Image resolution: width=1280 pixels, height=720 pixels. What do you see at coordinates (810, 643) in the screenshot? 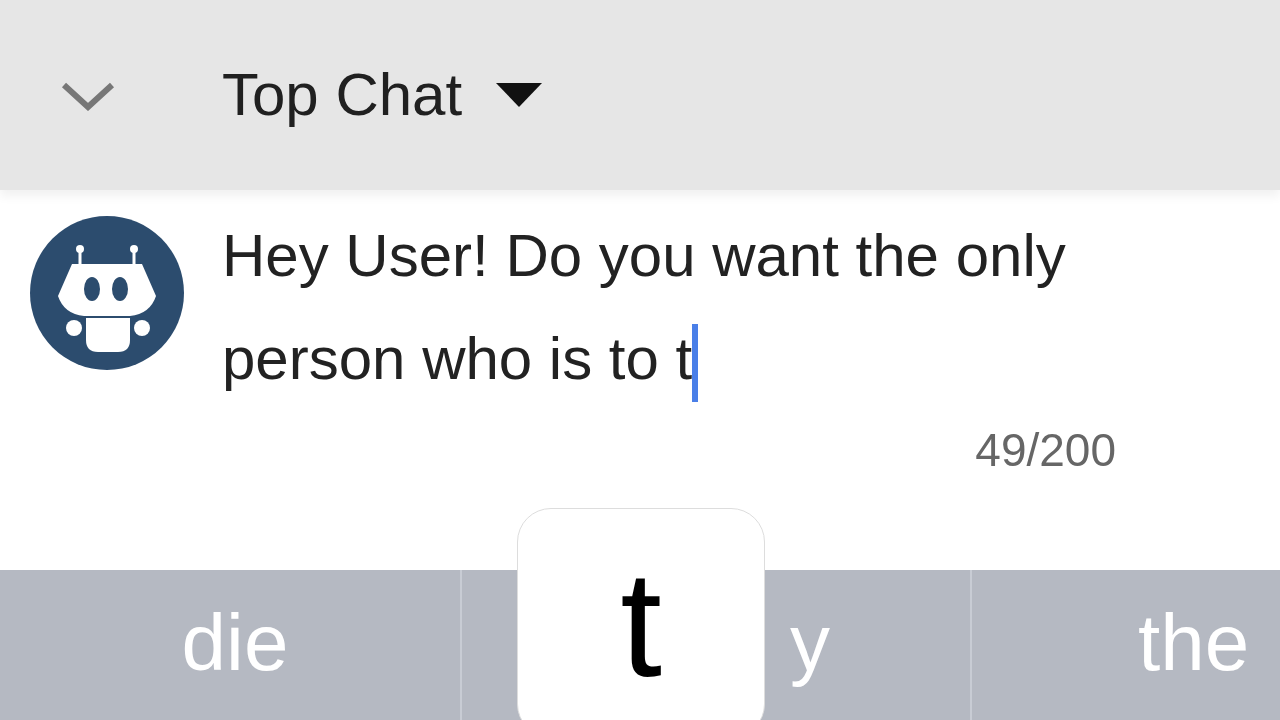
I see `word-suggestion: y` at bounding box center [810, 643].